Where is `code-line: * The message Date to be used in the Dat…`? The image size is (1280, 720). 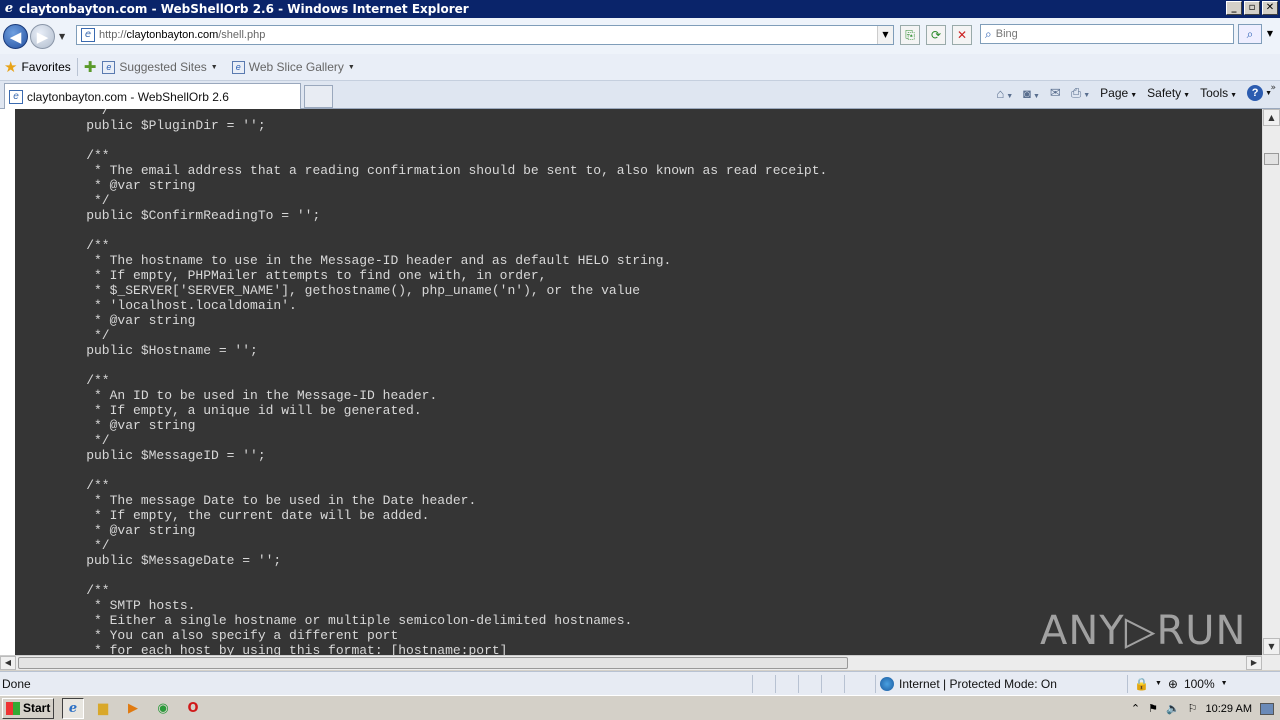 code-line: * The message Date to be used in the Dat… is located at coordinates (266, 500).